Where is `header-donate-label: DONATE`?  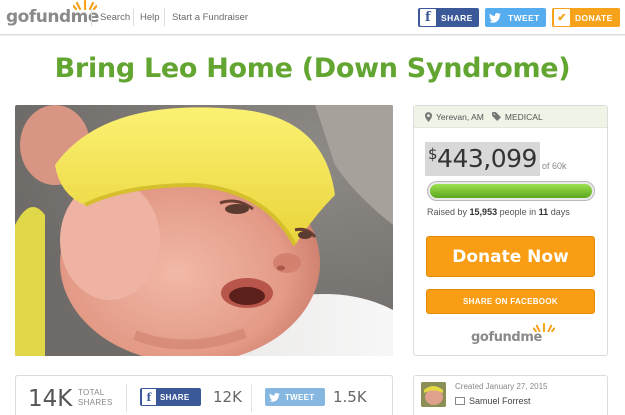 header-donate-label: DONATE is located at coordinates (594, 17).